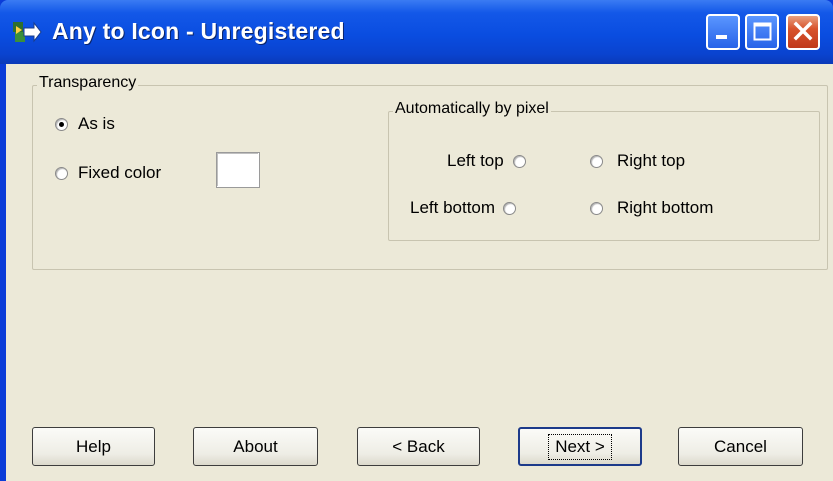 The width and height of the screenshot is (833, 481). I want to click on left-top-radio: Left top, so click(486, 161).